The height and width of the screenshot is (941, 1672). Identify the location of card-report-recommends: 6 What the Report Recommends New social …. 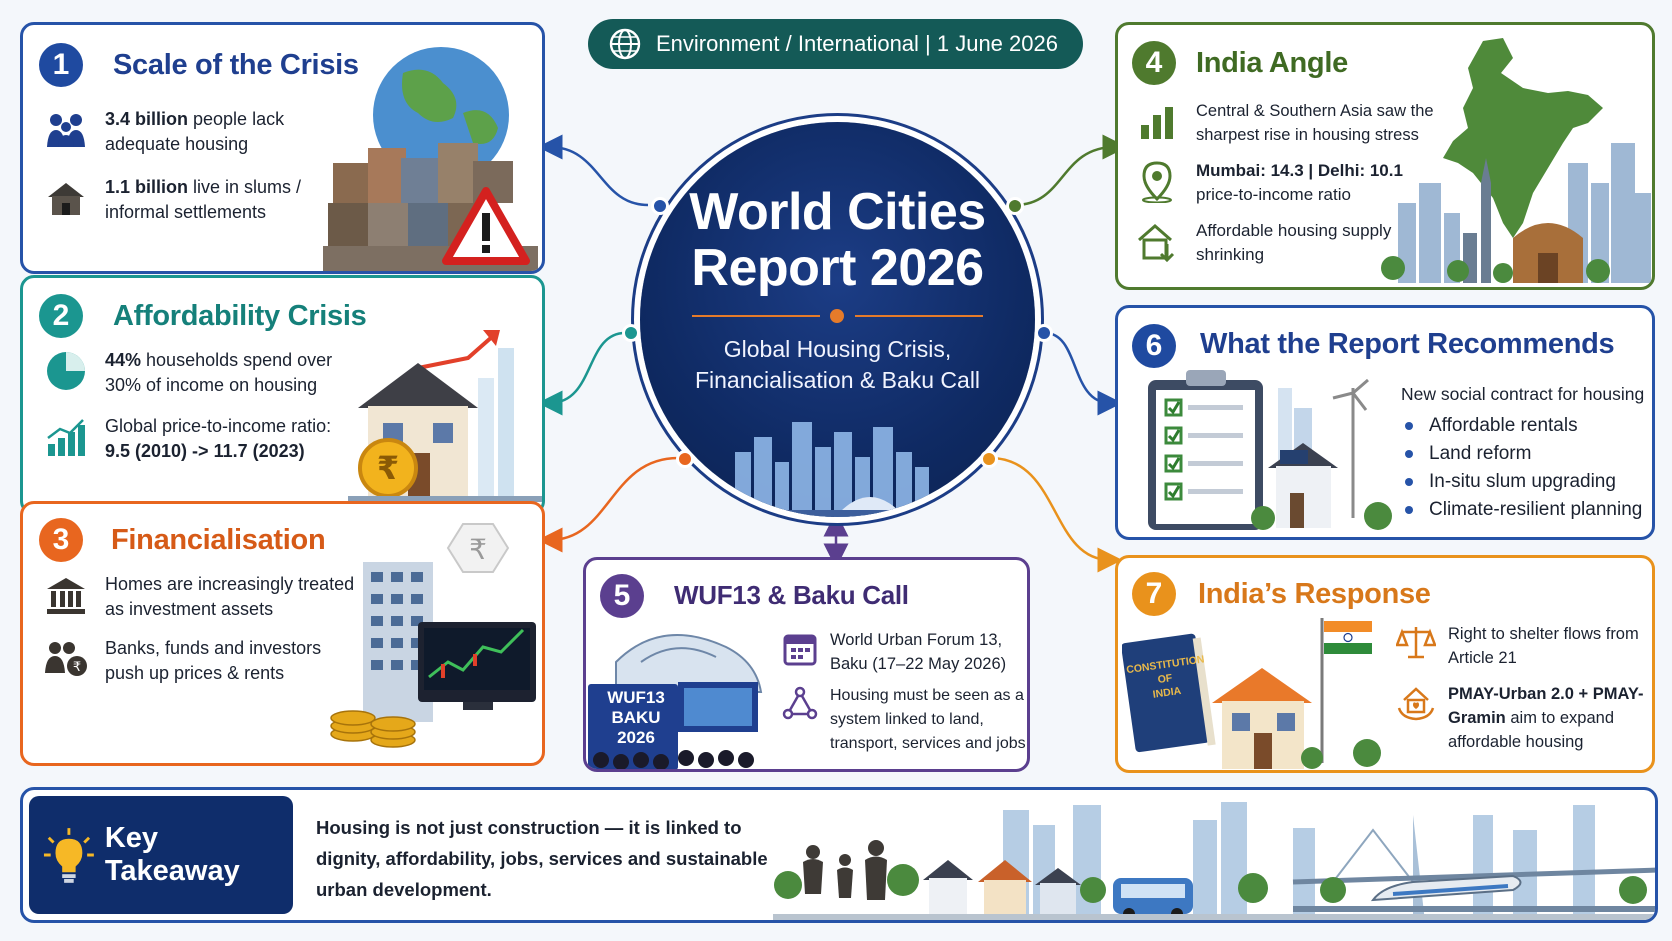
(1385, 422).